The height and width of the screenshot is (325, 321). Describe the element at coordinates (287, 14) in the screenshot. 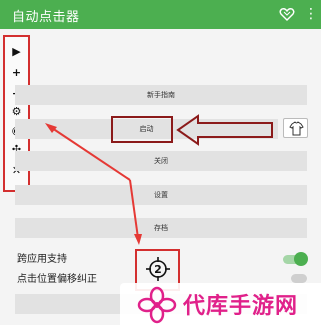

I see `premium-heart-icon` at that location.